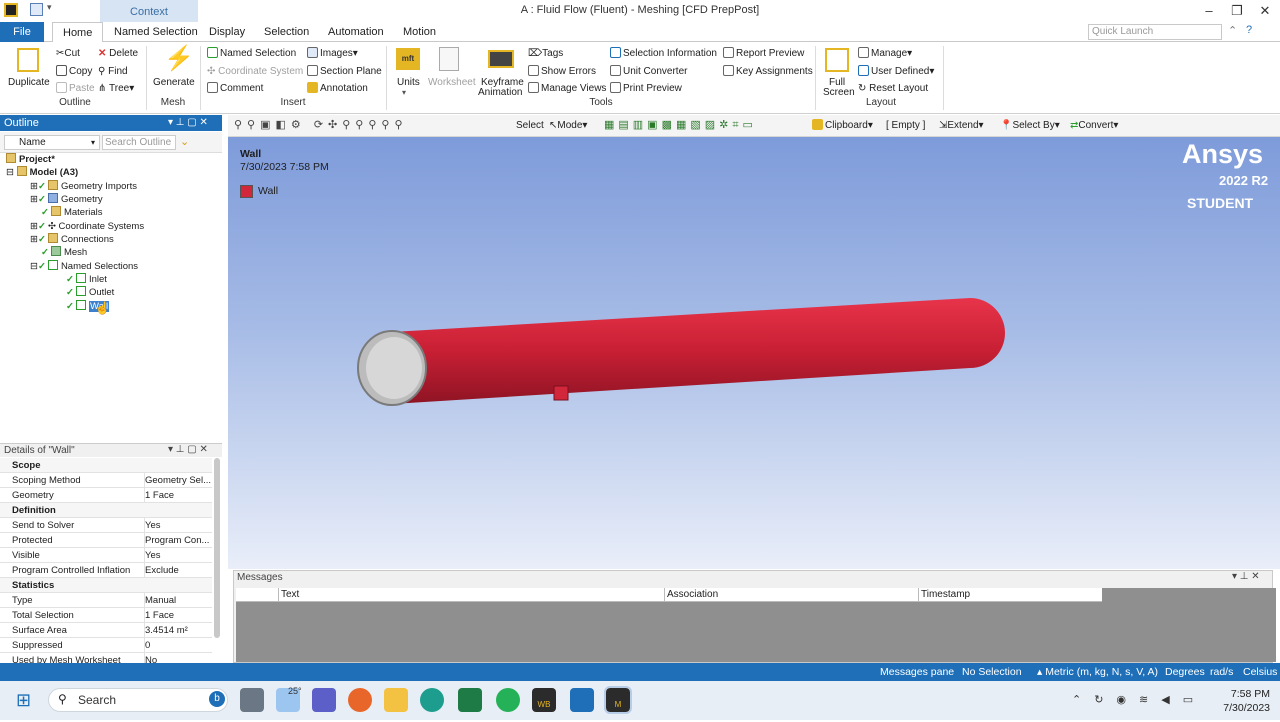 The height and width of the screenshot is (722, 1280). What do you see at coordinates (839, 93) in the screenshot?
I see `screen-label: Screen` at bounding box center [839, 93].